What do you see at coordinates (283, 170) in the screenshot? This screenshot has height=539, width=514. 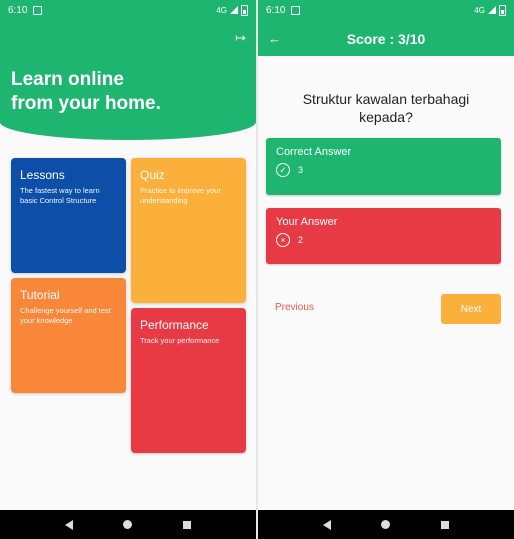 I see `check-circle-icon: ✓` at bounding box center [283, 170].